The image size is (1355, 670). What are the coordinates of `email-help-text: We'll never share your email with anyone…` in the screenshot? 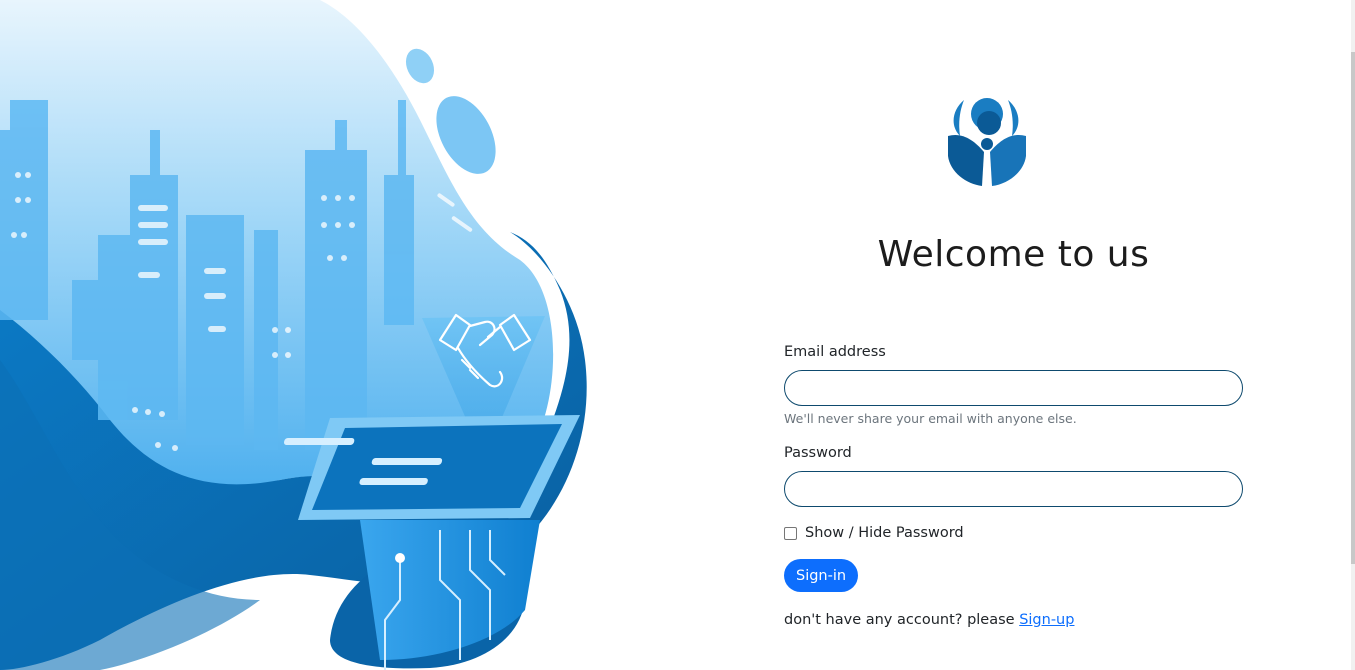 It's located at (930, 418).